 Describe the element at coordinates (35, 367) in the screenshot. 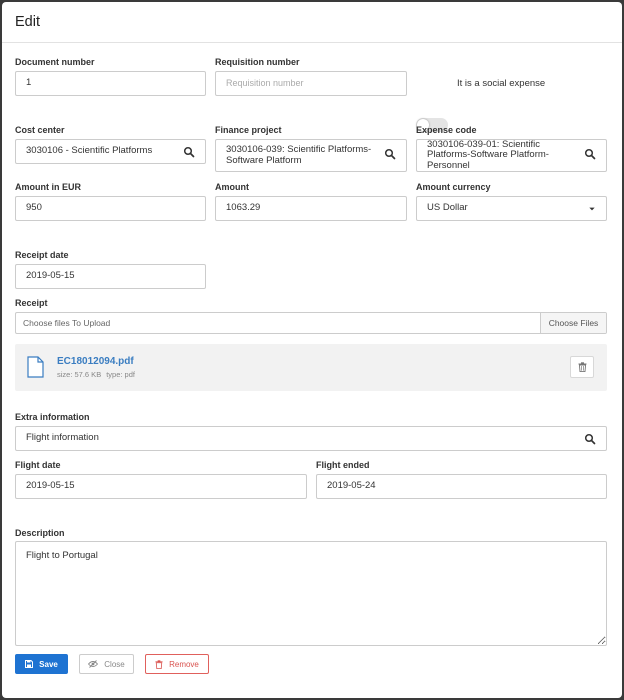

I see `file-icon` at that location.